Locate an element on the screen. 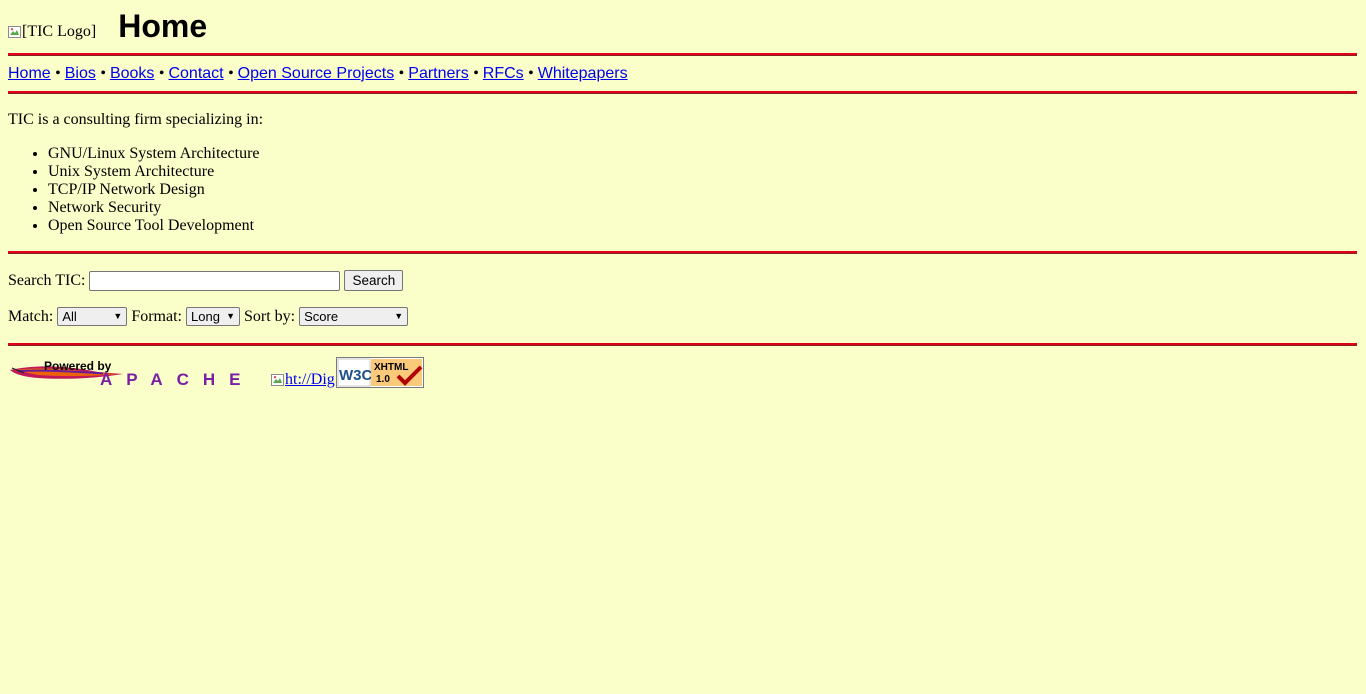  nav-link-whitepapers: Whitepapers is located at coordinates (583, 73).